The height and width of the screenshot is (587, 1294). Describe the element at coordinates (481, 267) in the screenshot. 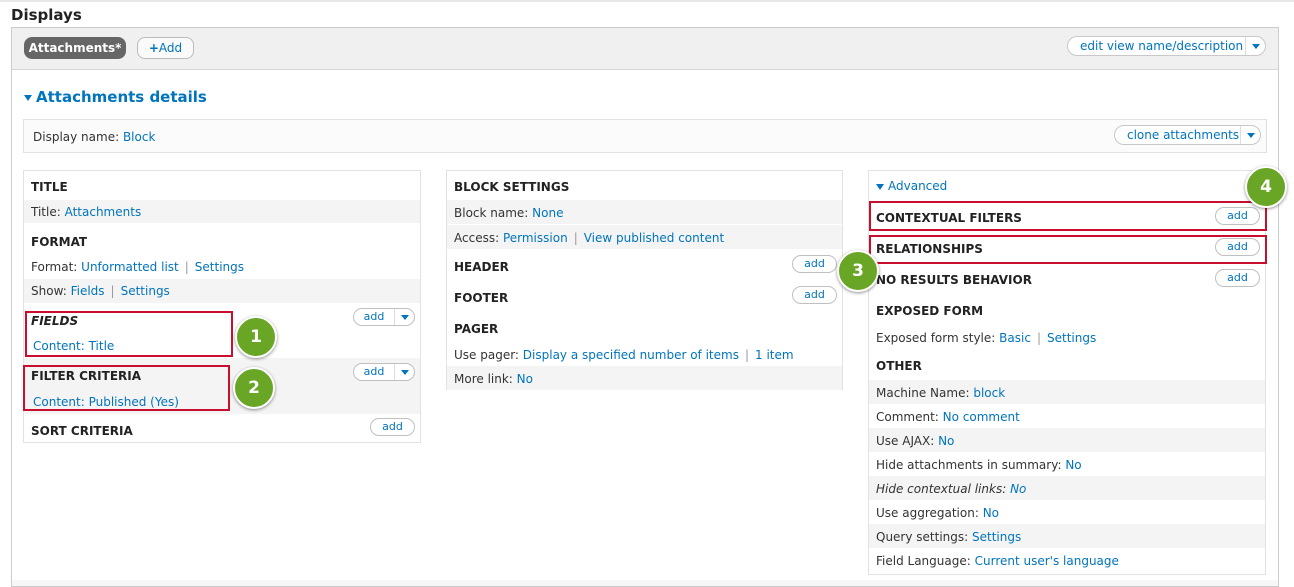

I see `header-header: HEADER` at that location.